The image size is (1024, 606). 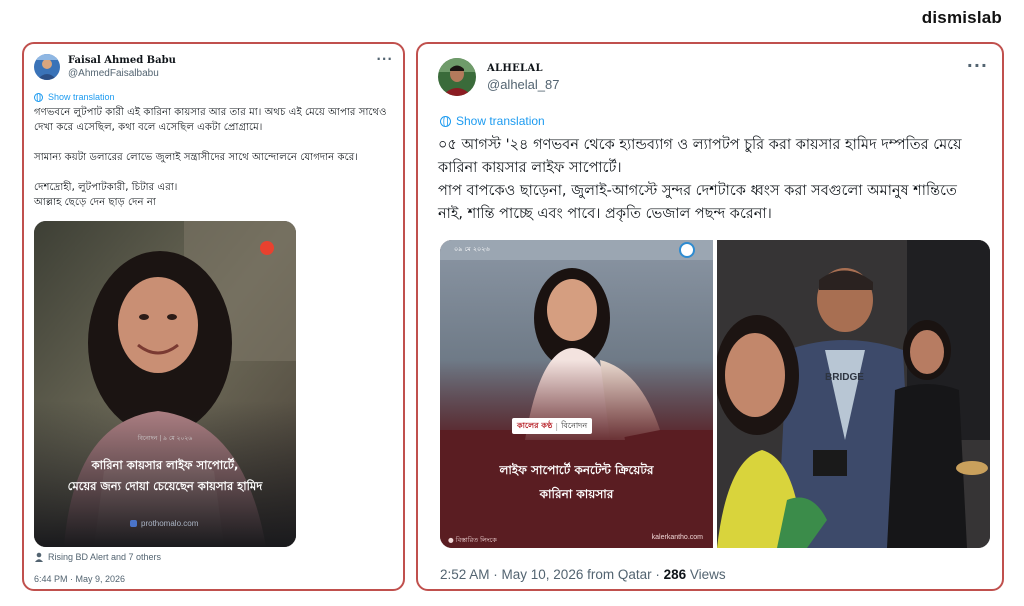 I want to click on author-name: Faisal Ahmed Babu, so click(x=122, y=60).